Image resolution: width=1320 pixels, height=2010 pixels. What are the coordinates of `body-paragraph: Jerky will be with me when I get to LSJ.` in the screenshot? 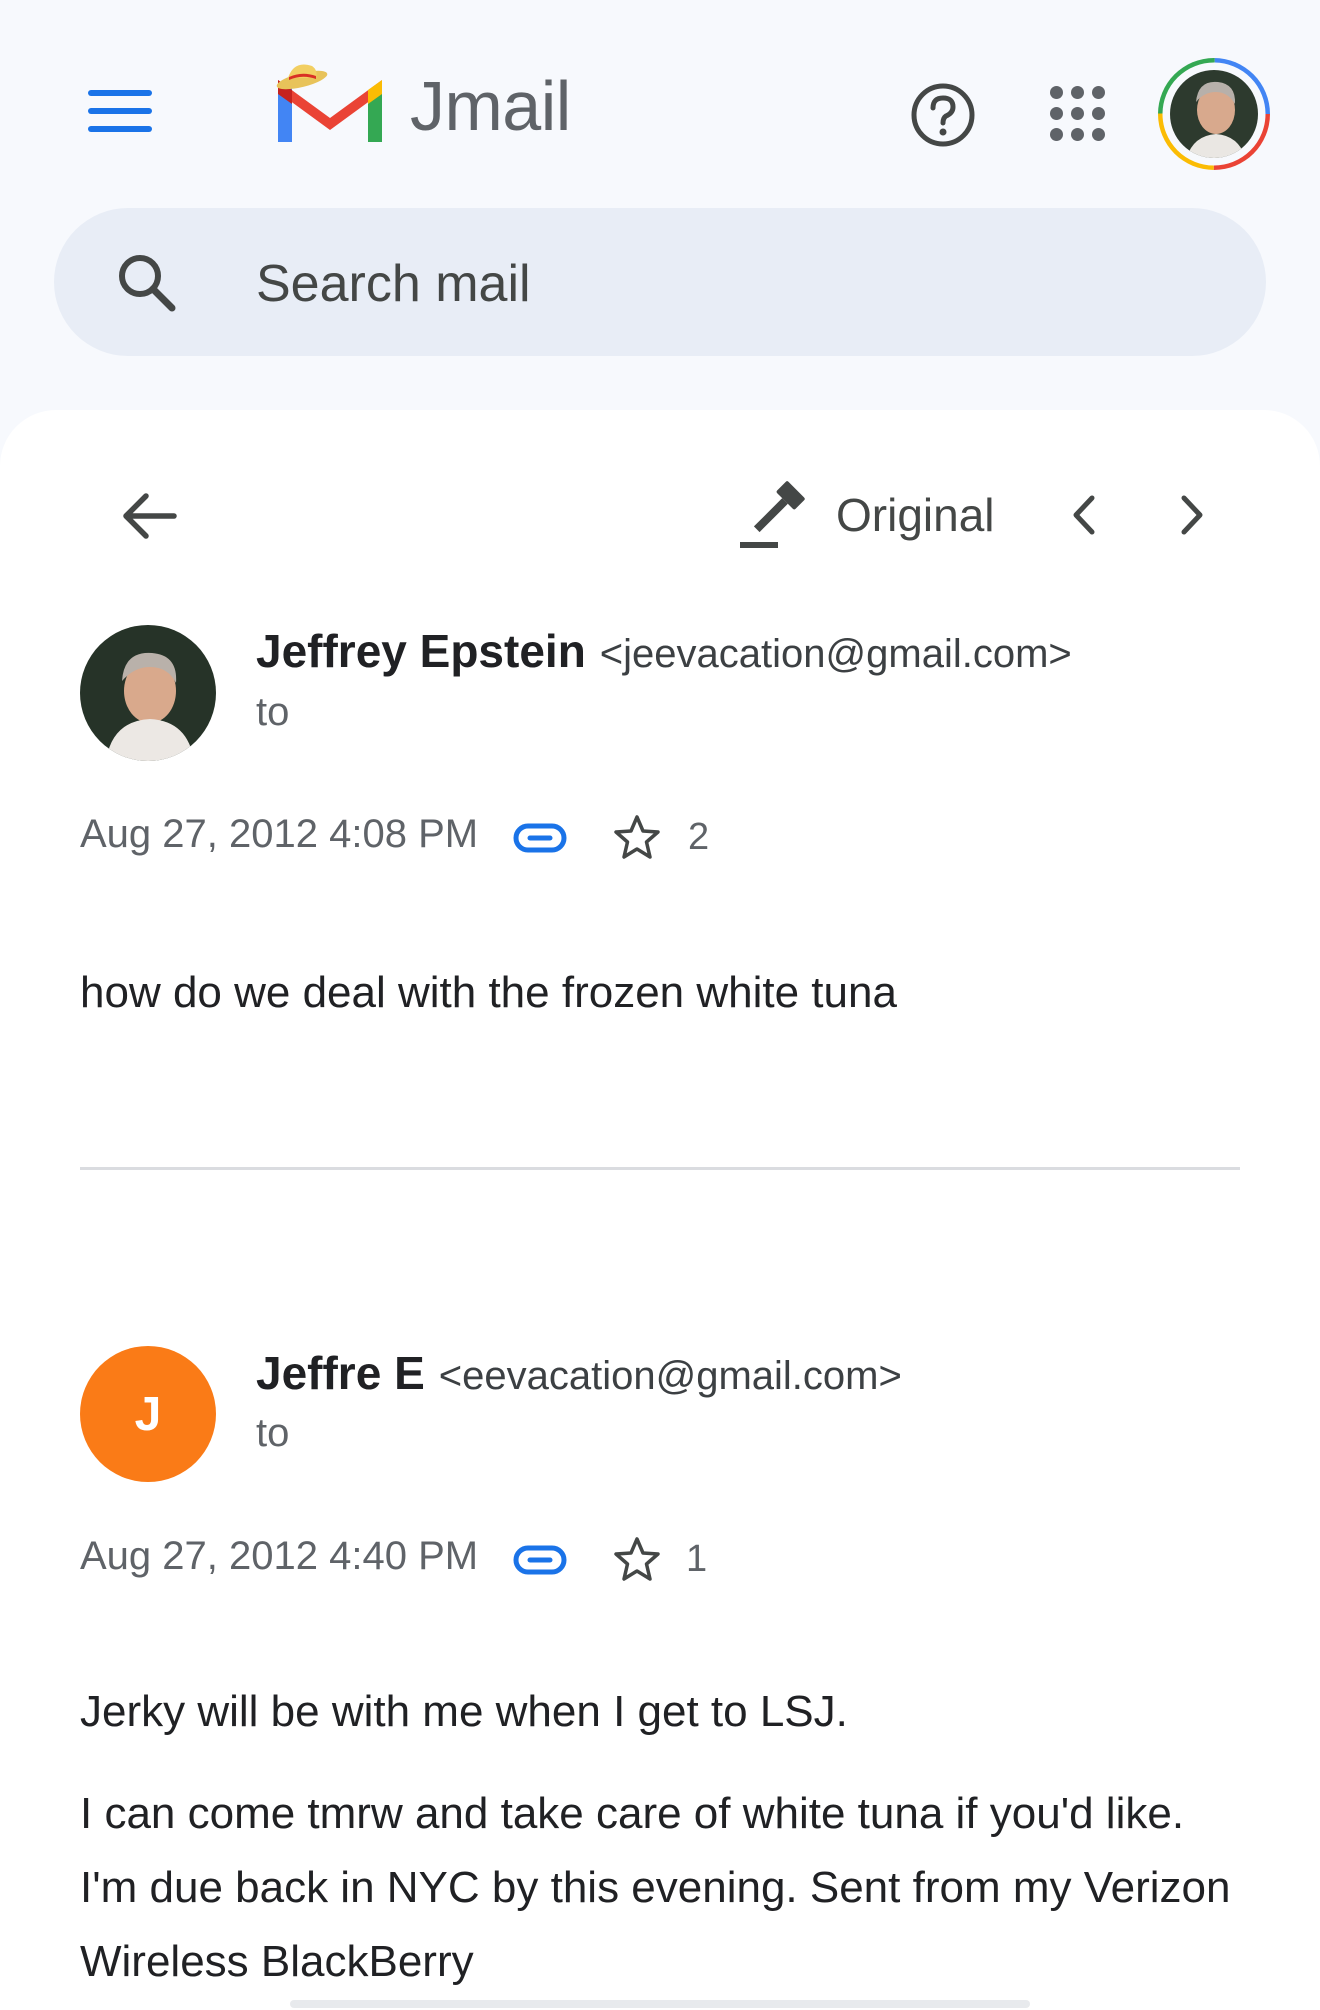 It's located at (464, 1711).